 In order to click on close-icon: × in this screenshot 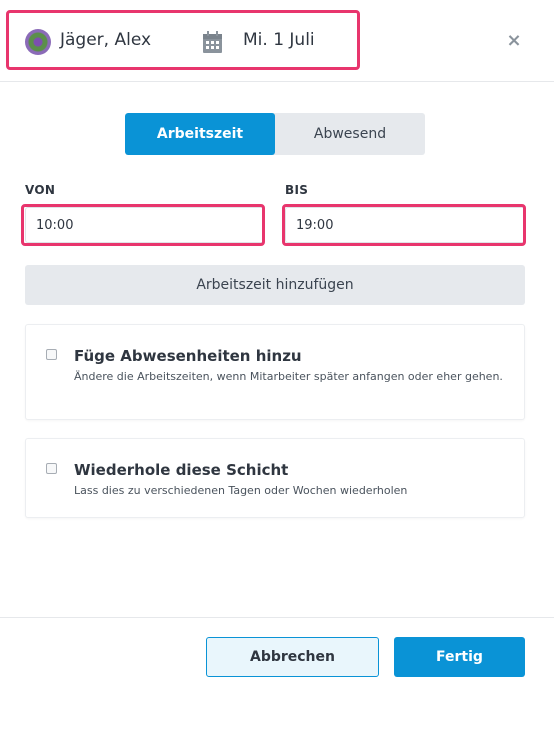, I will do `click(514, 41)`.